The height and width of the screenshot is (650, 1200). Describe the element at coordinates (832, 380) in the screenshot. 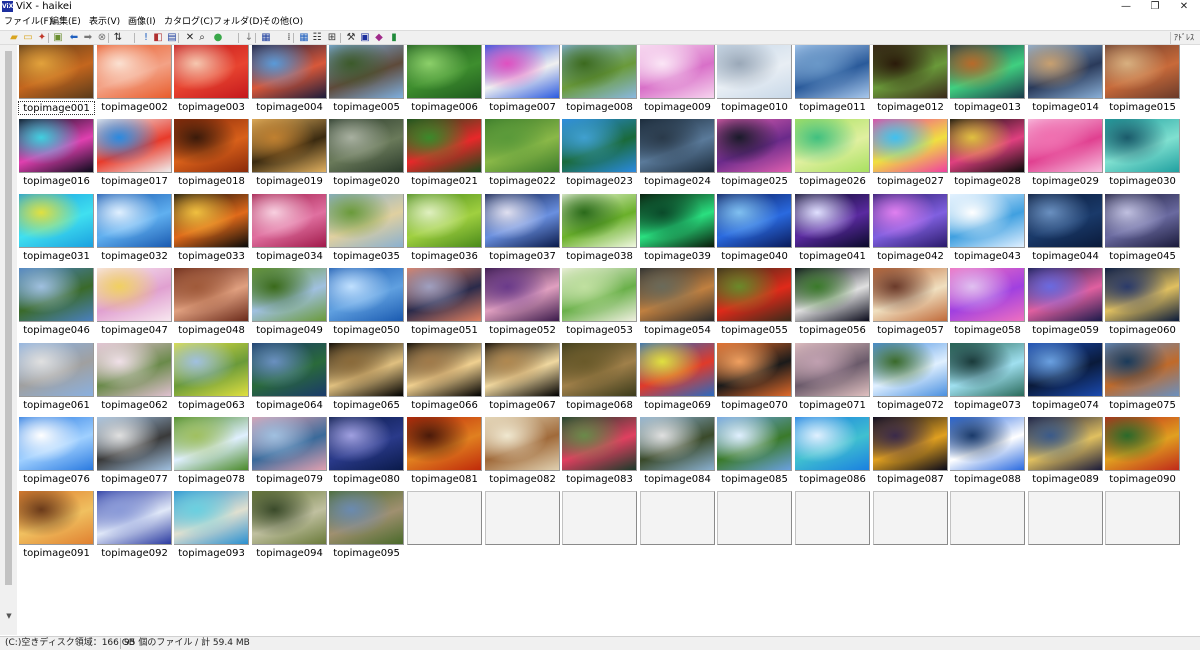

I see `thumbnail-item: topimage071` at that location.